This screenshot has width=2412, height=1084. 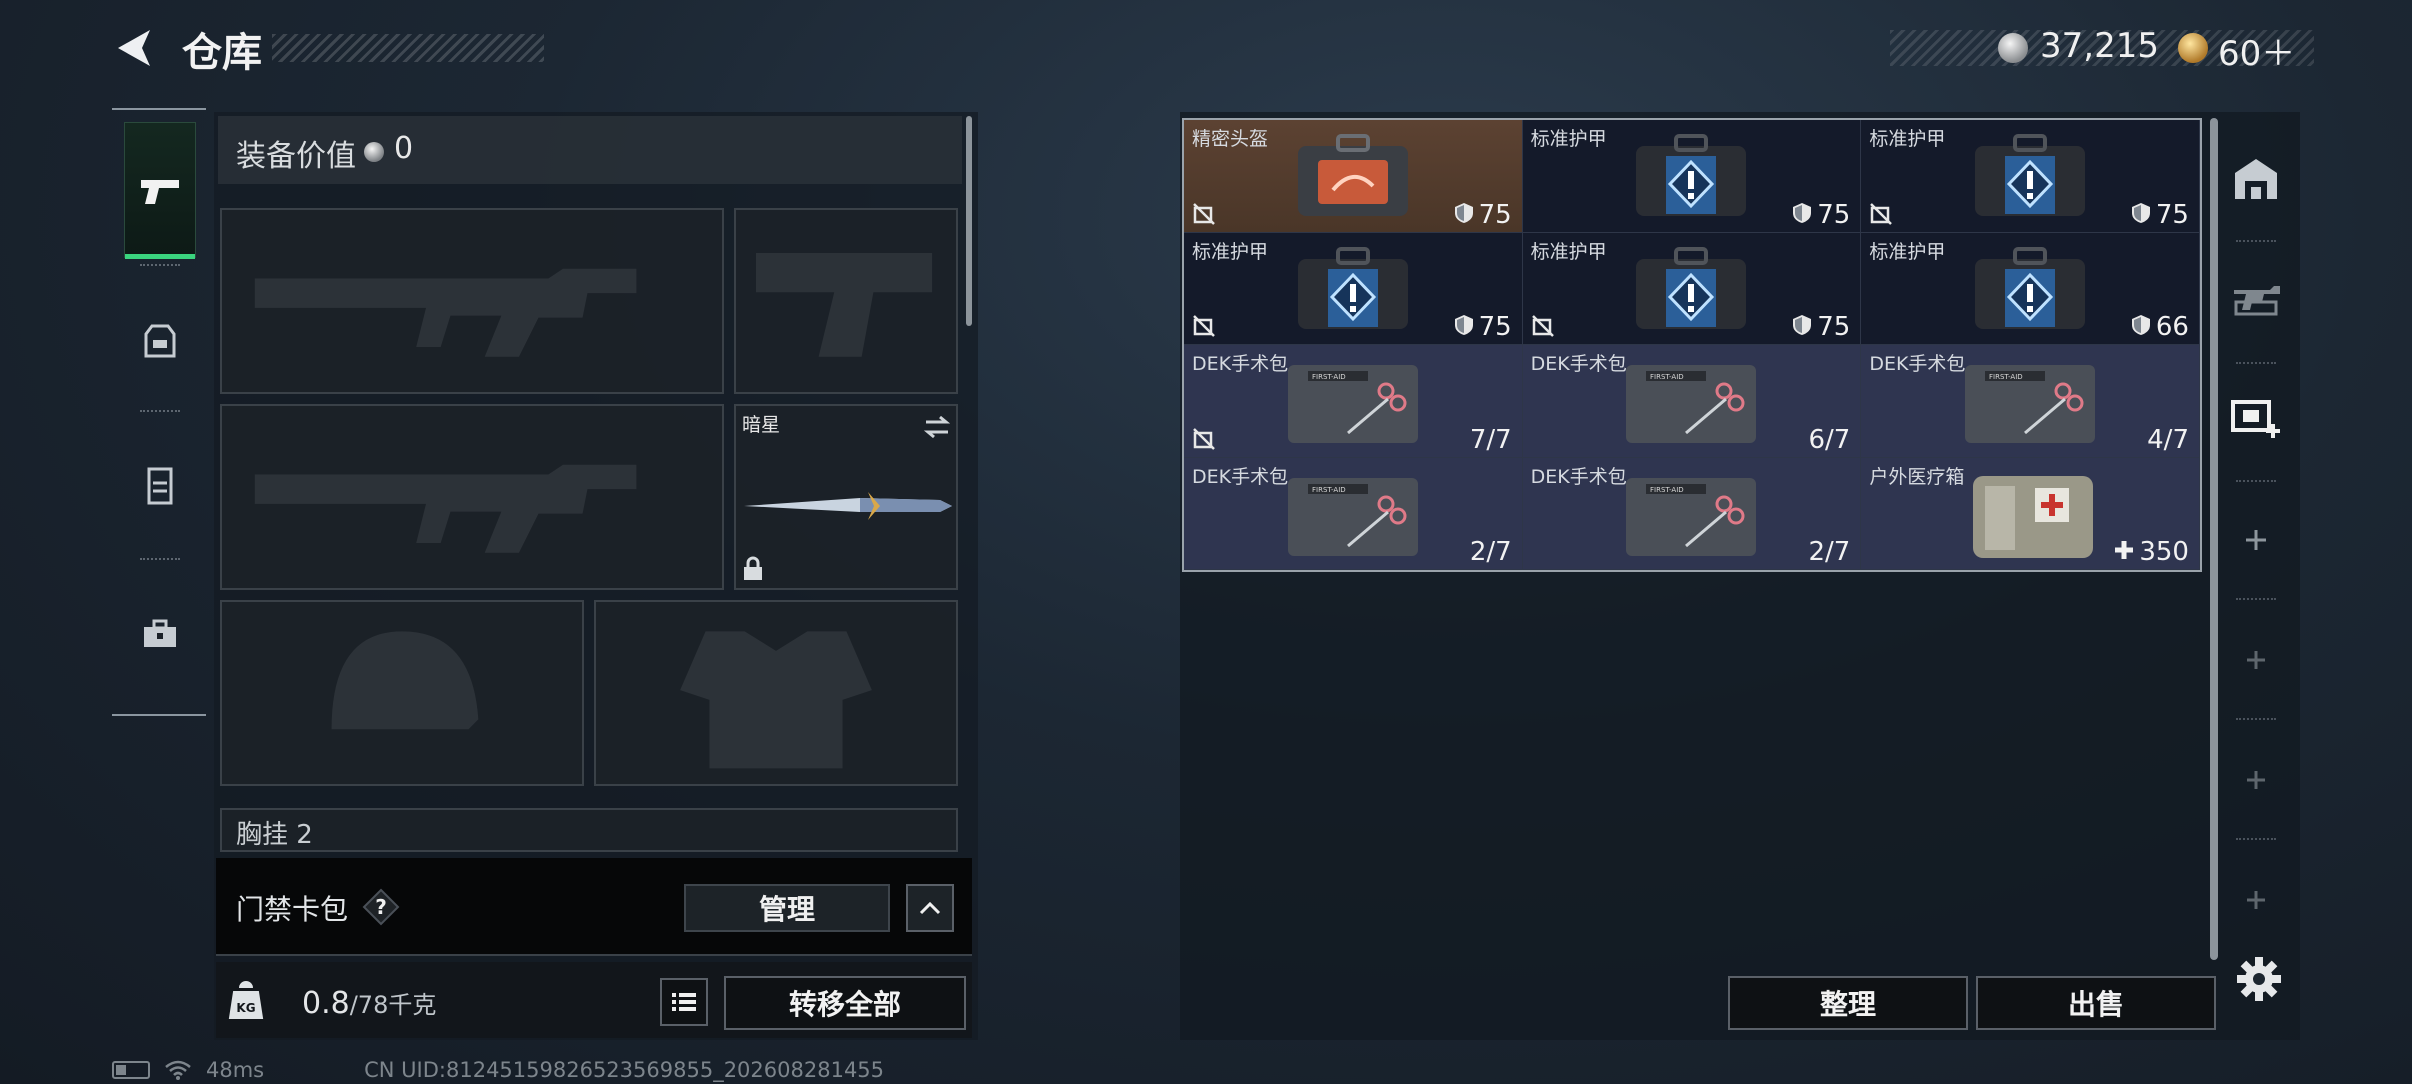 I want to click on chest-rig-slot, so click(x=589, y=830).